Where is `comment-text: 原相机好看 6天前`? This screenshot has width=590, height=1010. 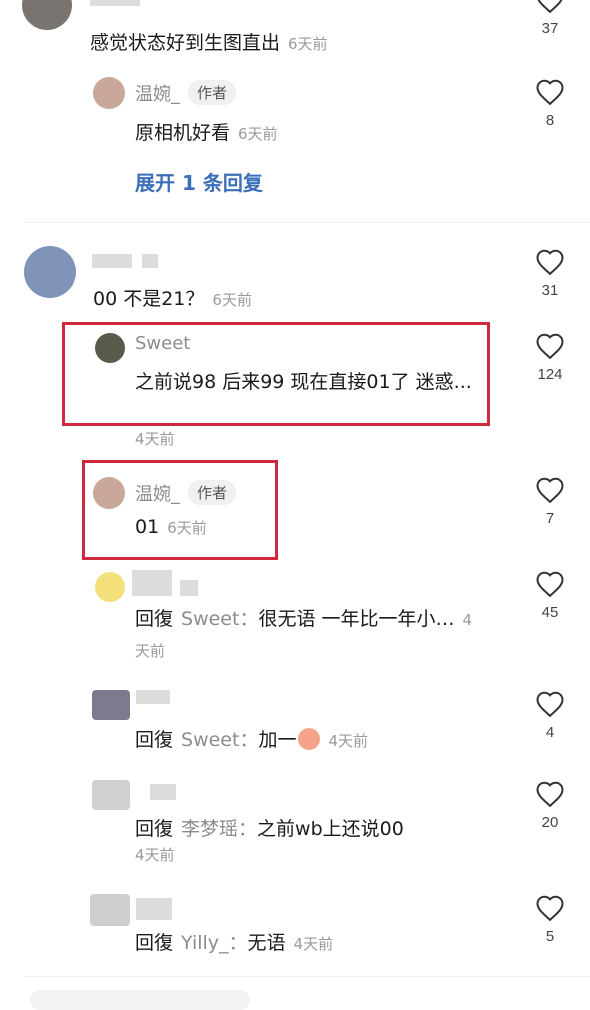 comment-text: 原相机好看 6天前 is located at coordinates (206, 133).